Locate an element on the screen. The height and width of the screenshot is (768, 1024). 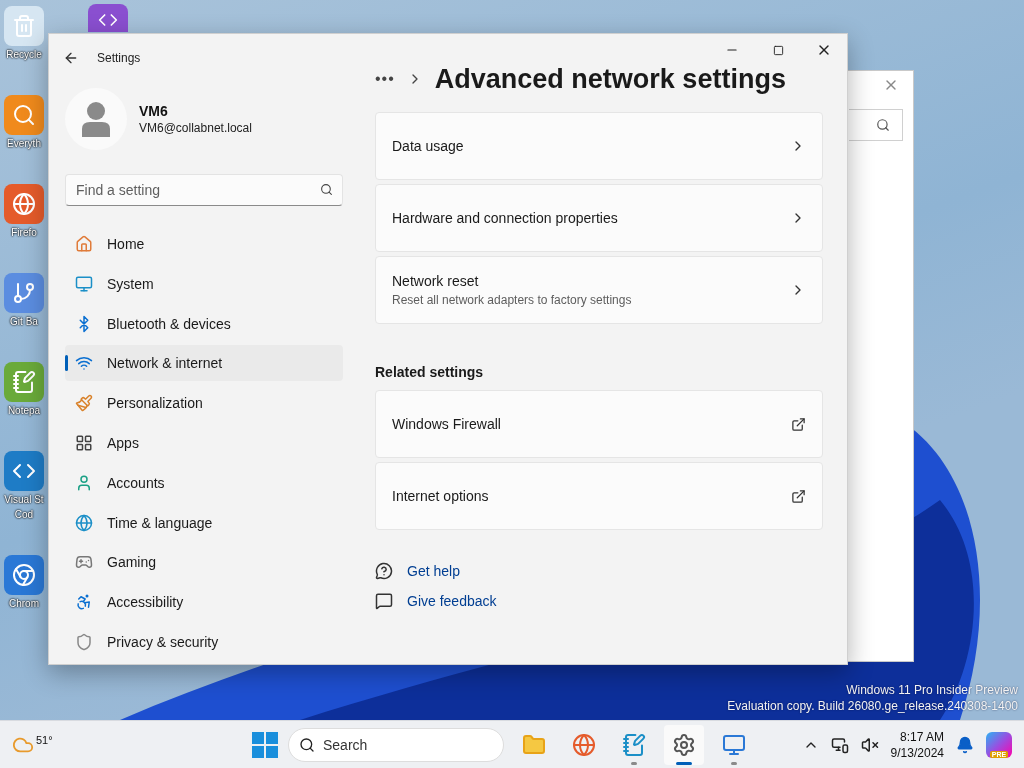
house-icon is located at coordinates (84, 243).